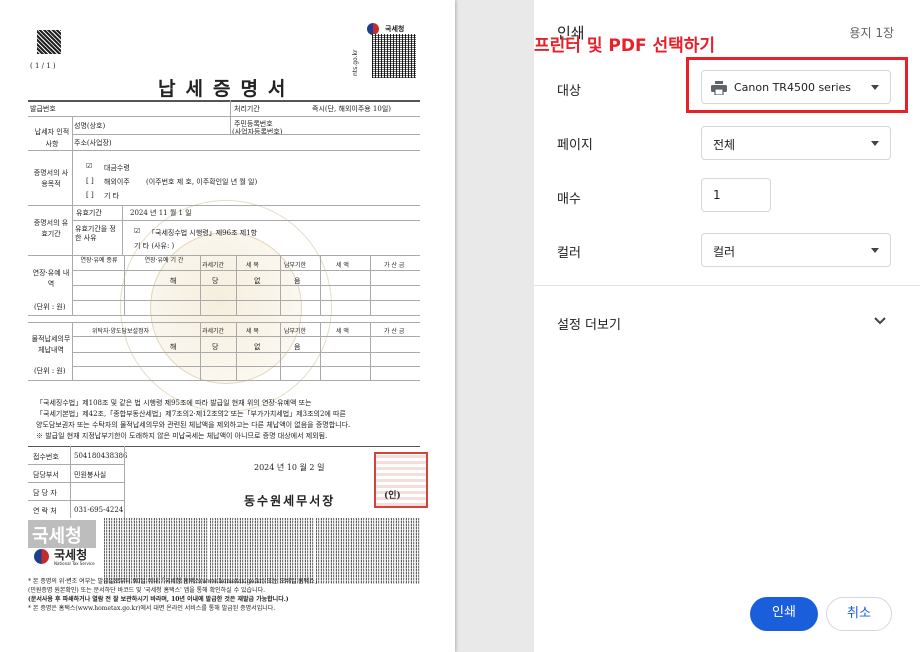 The width and height of the screenshot is (920, 652). I want to click on purpose-option-3: 기 타, so click(112, 196).